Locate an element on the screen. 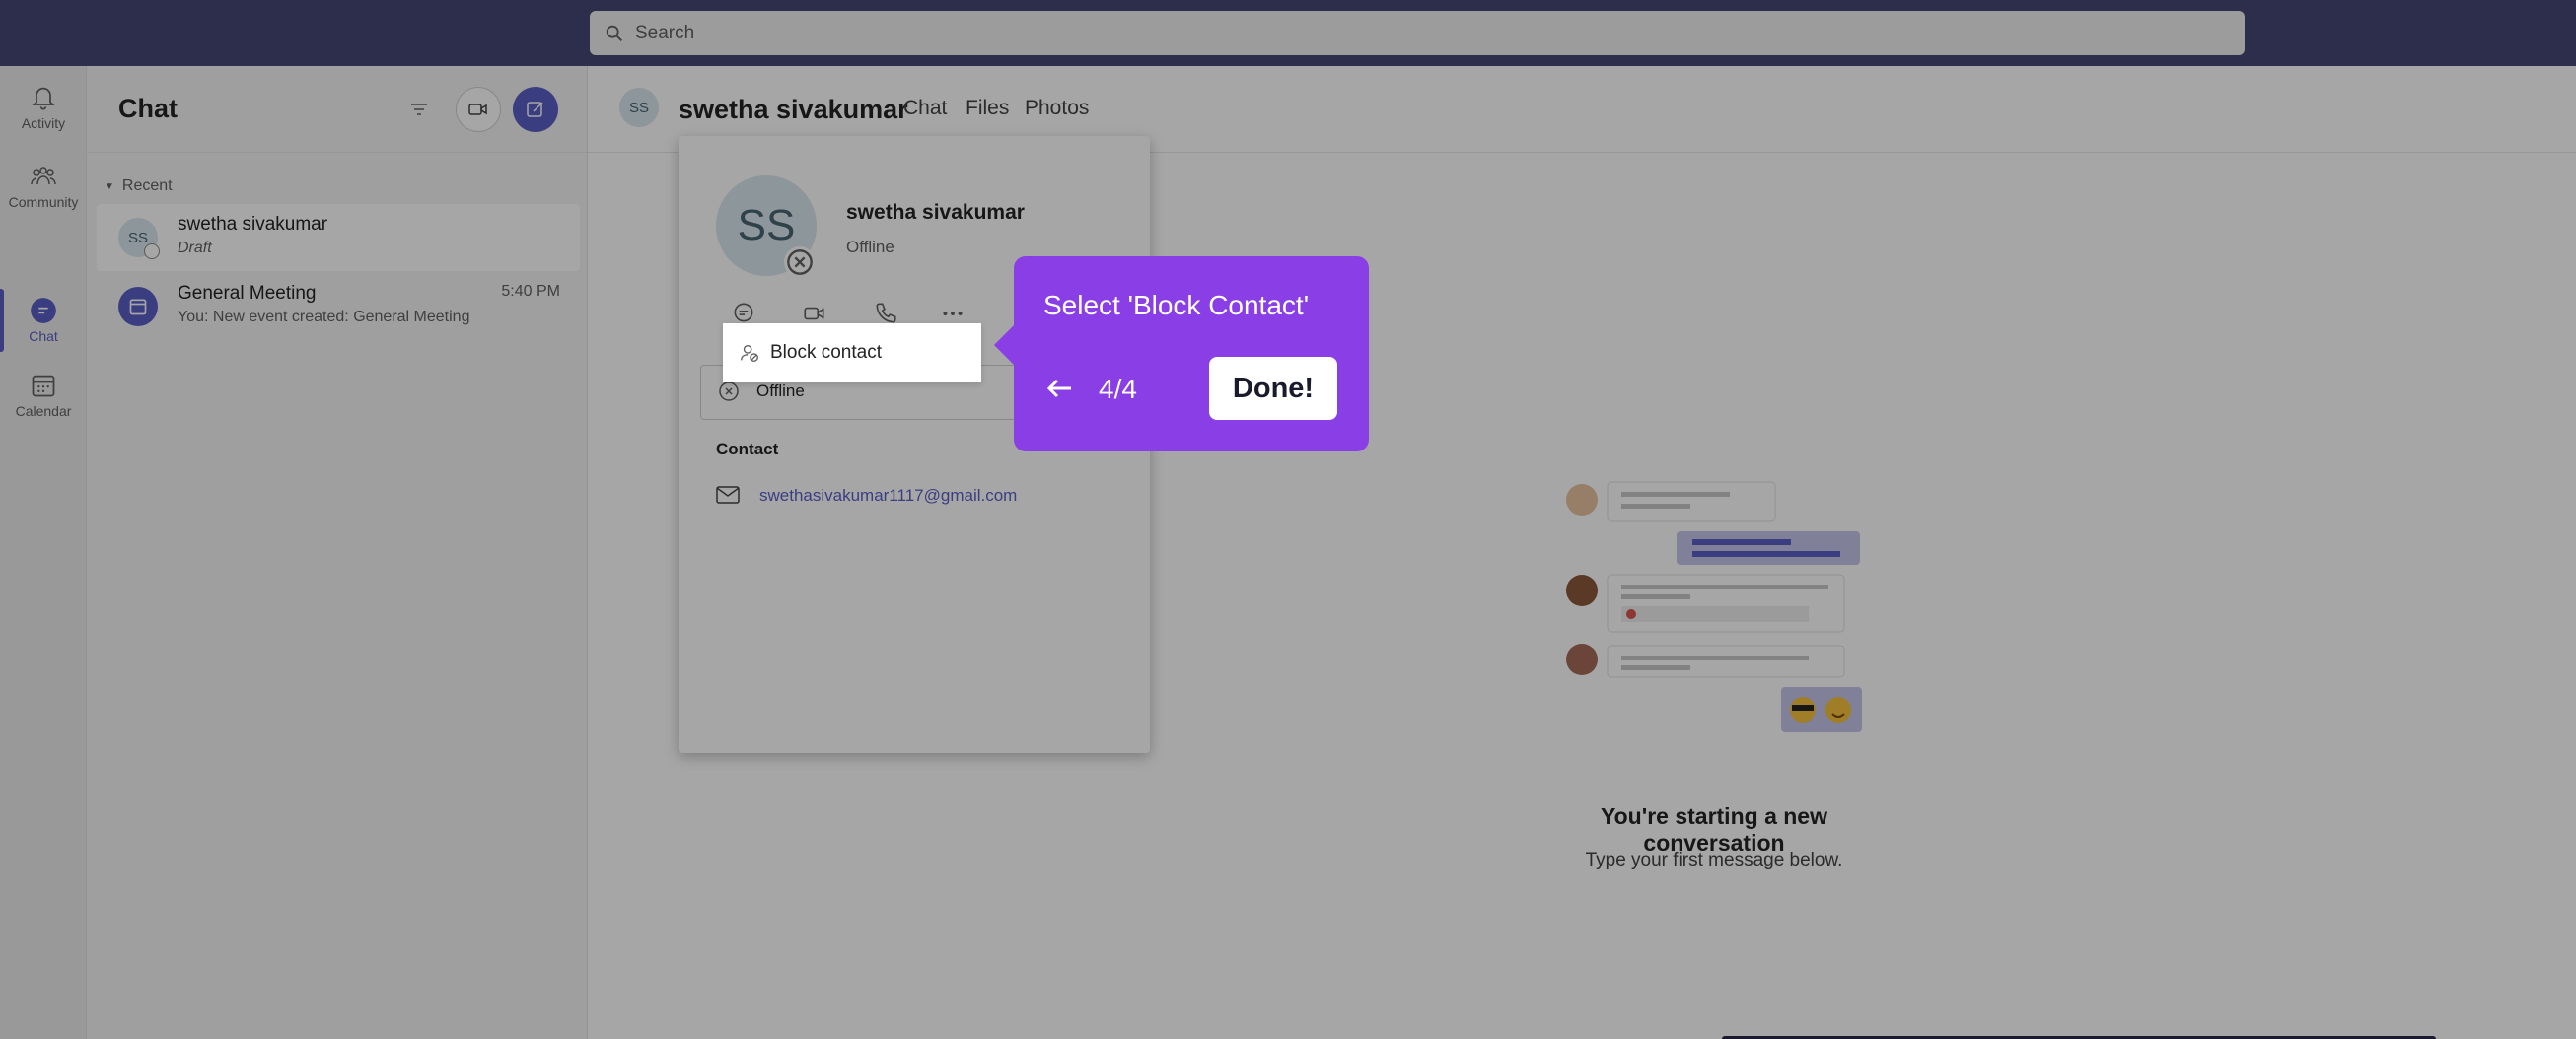 This screenshot has height=1039, width=2576. block-contact-menu-item: Block contact is located at coordinates (852, 352).